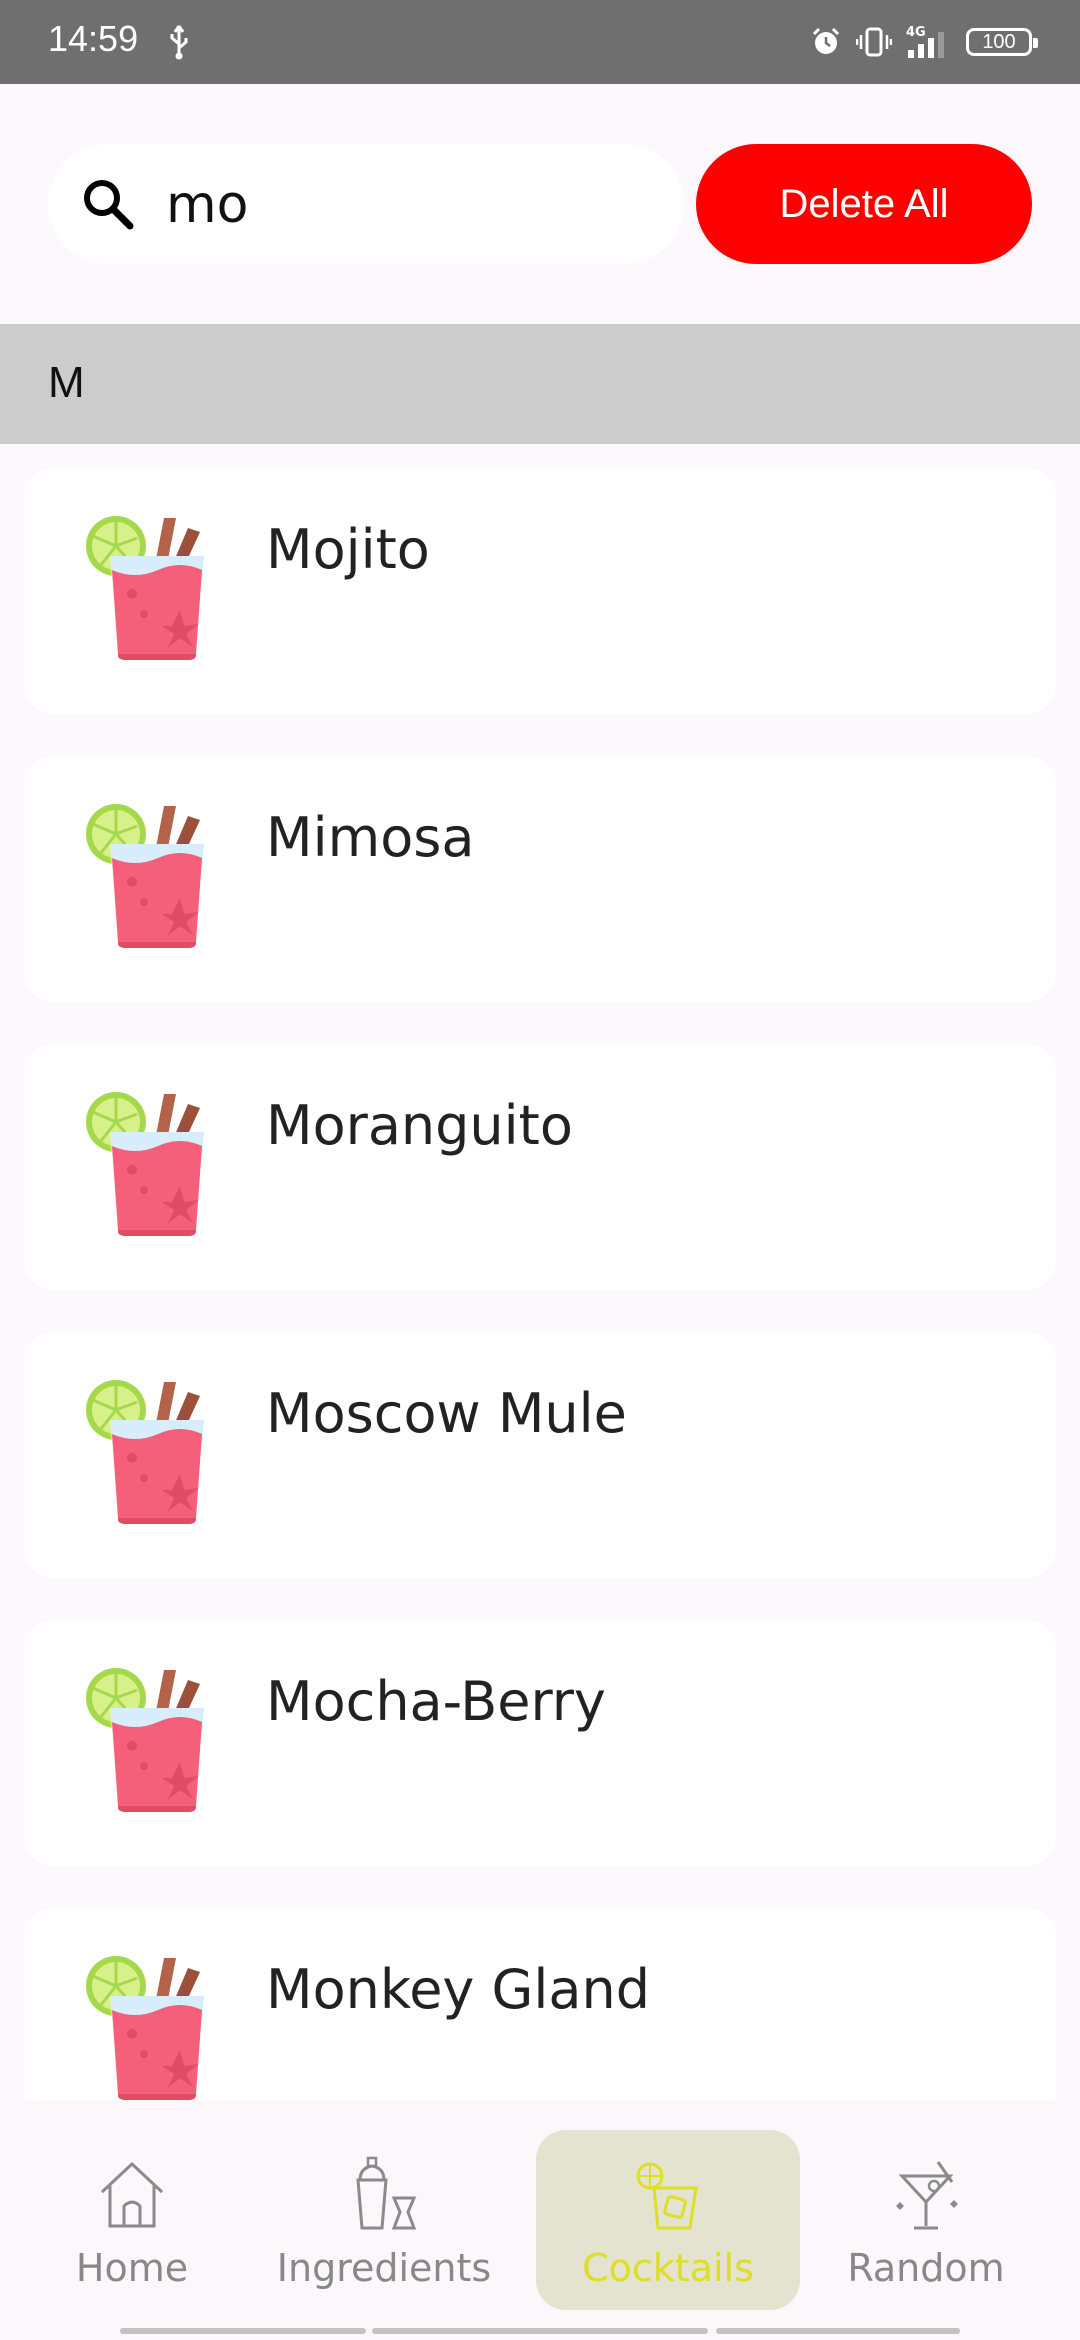 This screenshot has width=1080, height=2340. What do you see at coordinates (667, 2196) in the screenshot?
I see `cocktail-icon` at bounding box center [667, 2196].